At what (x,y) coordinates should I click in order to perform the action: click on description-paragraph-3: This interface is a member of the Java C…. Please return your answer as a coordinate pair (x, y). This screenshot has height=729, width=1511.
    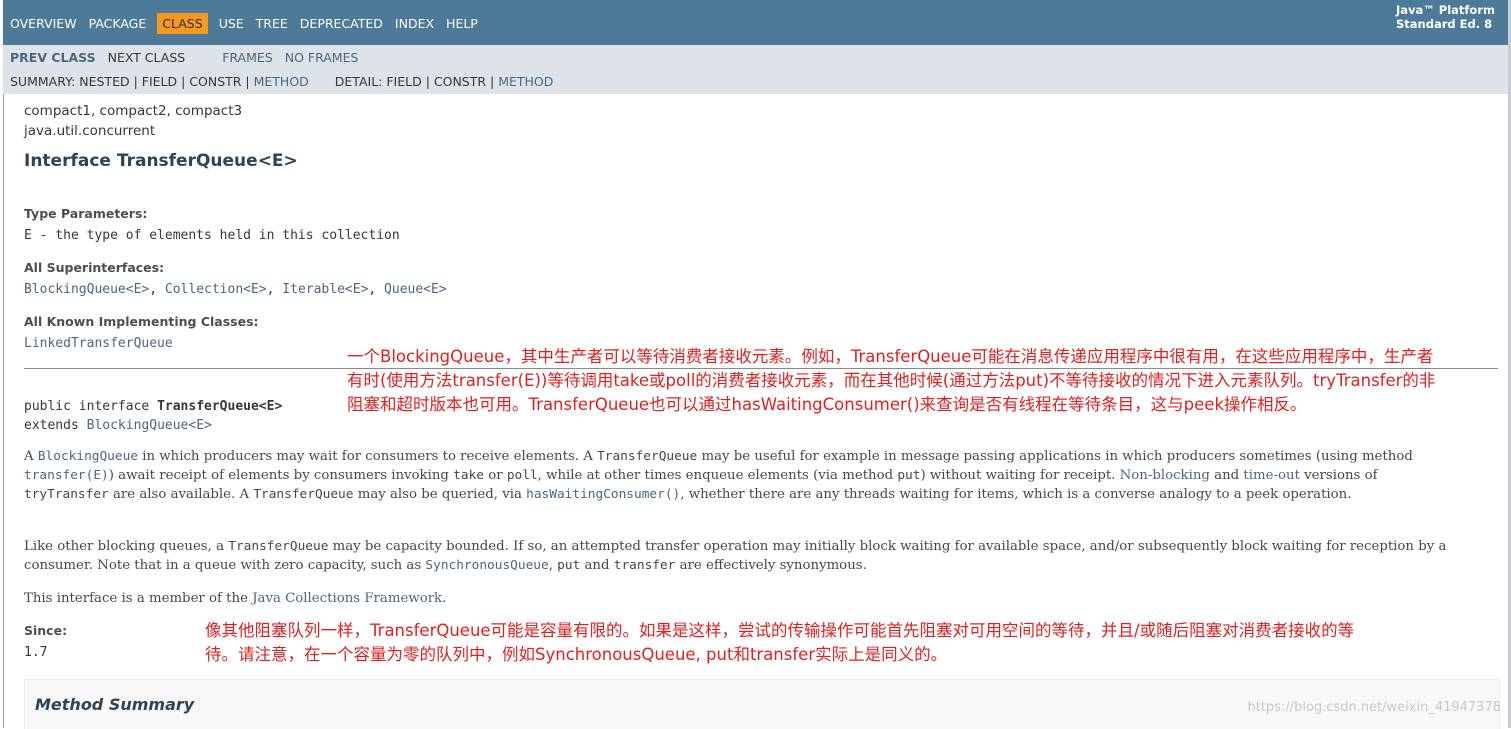
    Looking at the image, I should click on (235, 598).